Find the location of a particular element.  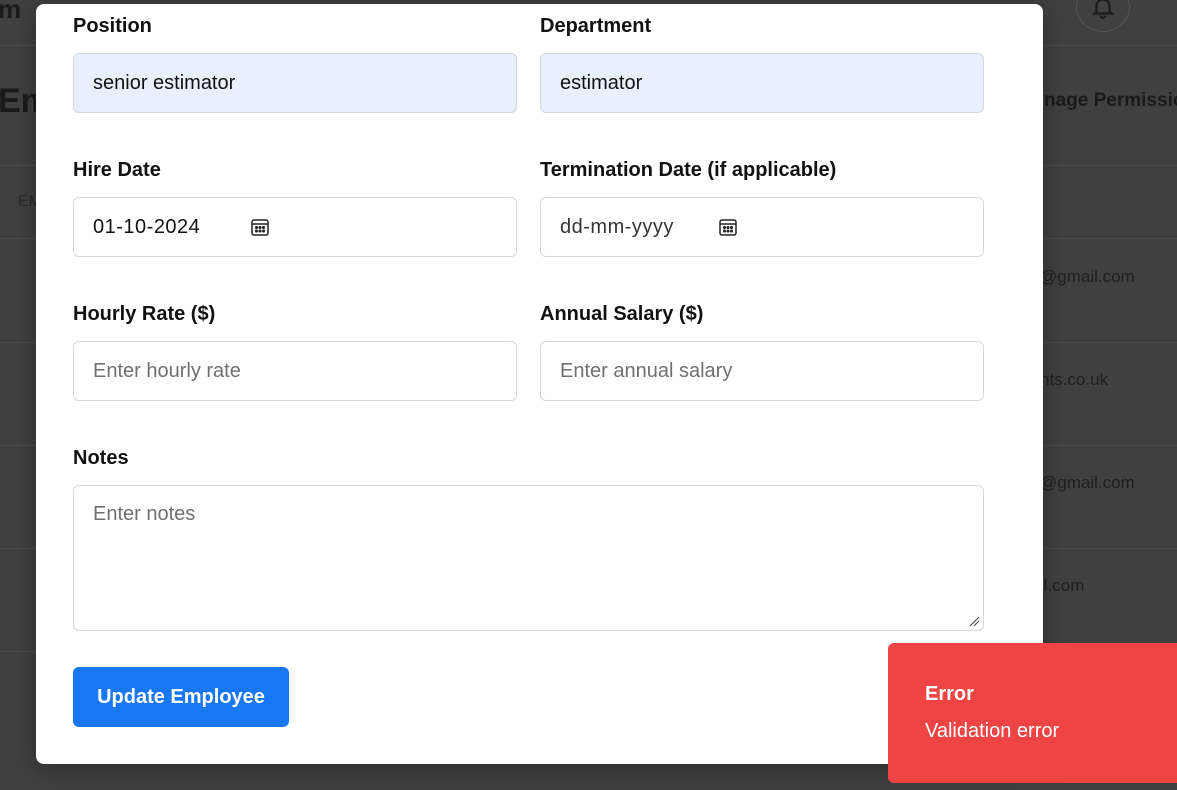

error-toast: Error Validation error is located at coordinates (1032, 713).